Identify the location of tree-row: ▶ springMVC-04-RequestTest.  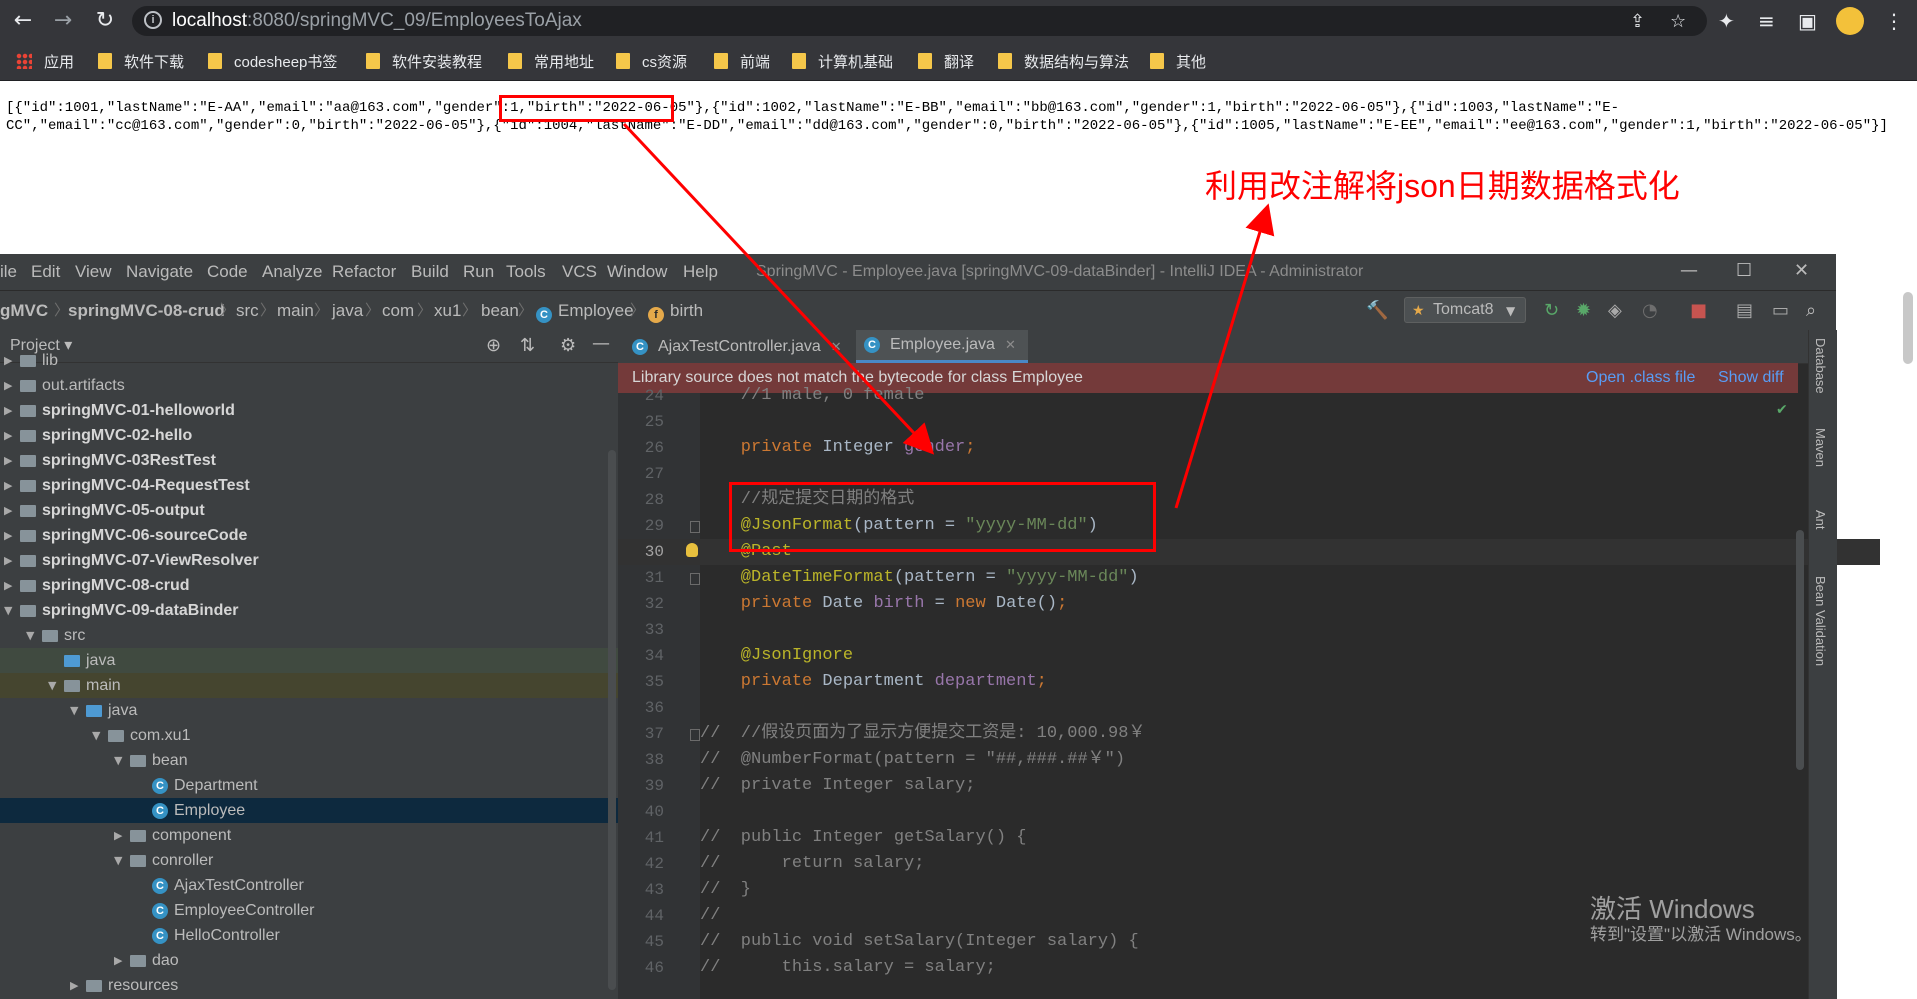
(309, 485).